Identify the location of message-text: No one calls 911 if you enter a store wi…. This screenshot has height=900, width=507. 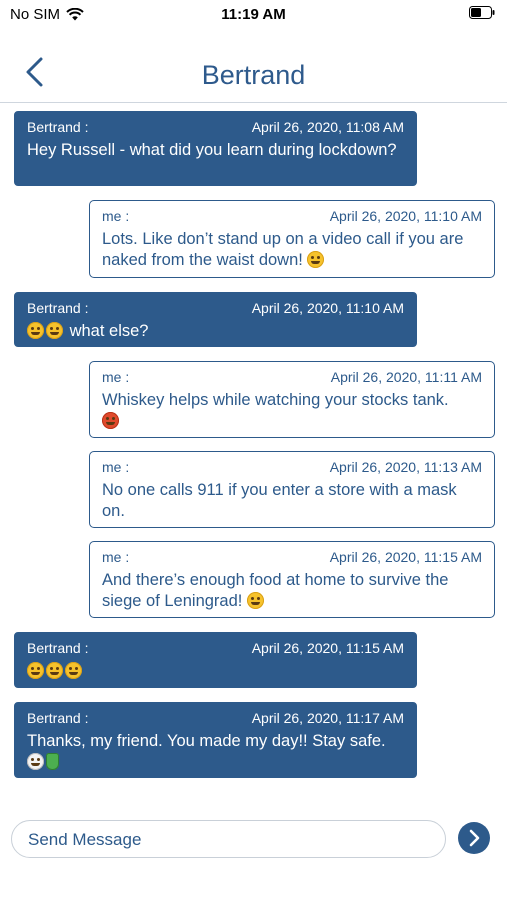
(279, 500).